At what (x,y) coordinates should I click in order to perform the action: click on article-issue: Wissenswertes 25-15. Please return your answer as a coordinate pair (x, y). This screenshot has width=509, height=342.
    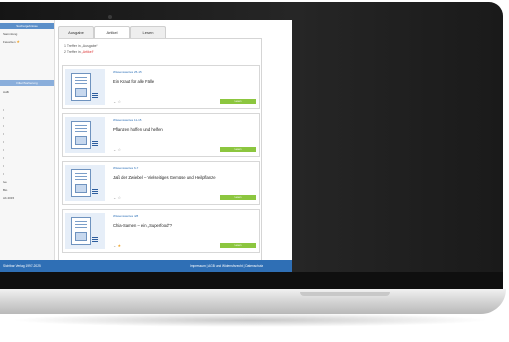
    Looking at the image, I should click on (127, 72).